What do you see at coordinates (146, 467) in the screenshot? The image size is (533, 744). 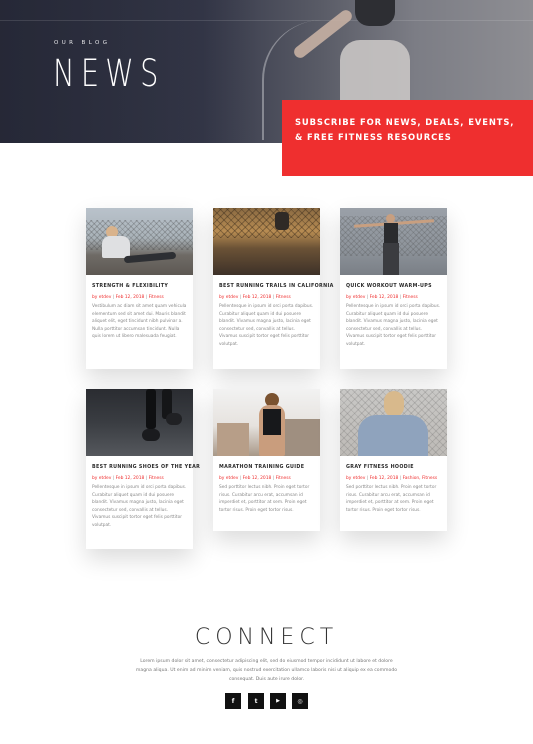 I see `post-title: BEST RUNNING SHOES OF THE YEAR` at bounding box center [146, 467].